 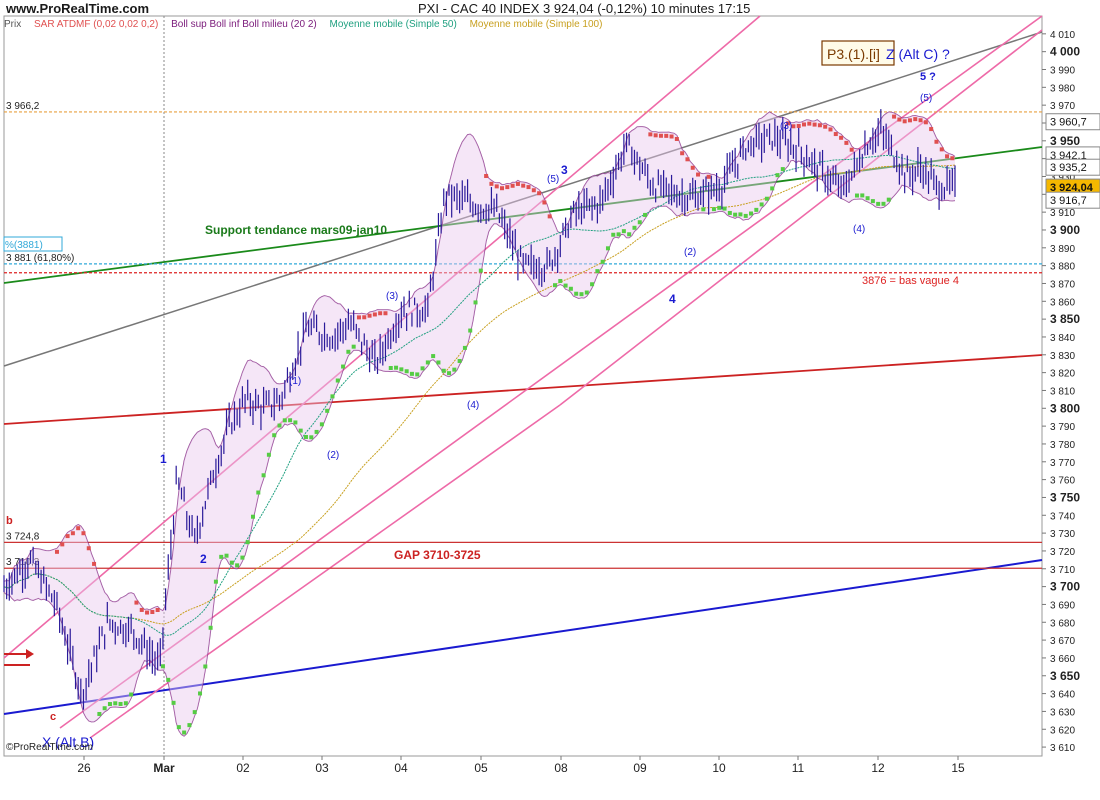 What do you see at coordinates (561, 768) in the screenshot?
I see `x-tick-label: 08` at bounding box center [561, 768].